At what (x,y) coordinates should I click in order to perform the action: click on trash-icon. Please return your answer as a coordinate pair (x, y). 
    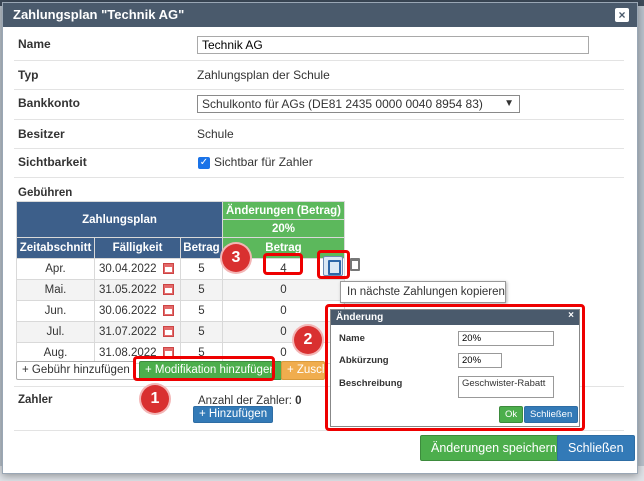
    Looking at the image, I should click on (355, 264).